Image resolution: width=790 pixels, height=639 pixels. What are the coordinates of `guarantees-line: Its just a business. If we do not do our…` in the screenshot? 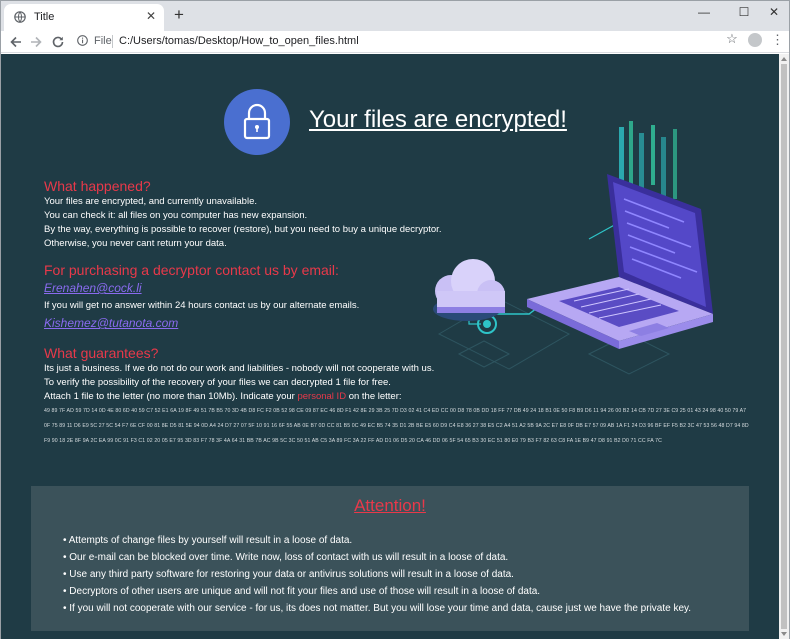 It's located at (239, 368).